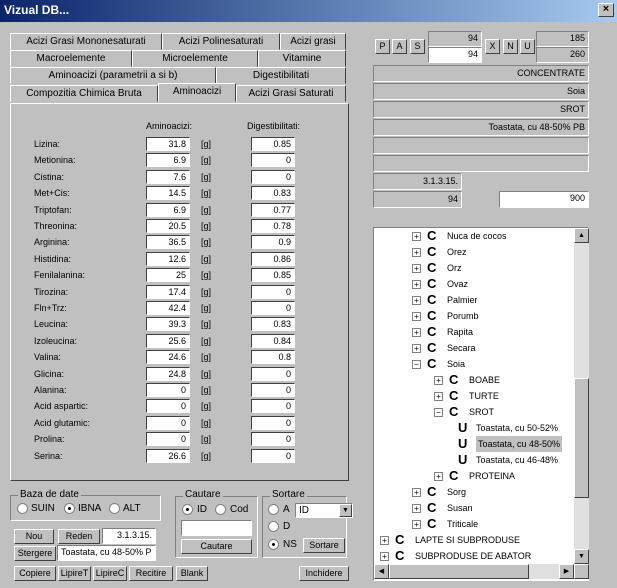 This screenshot has height=588, width=617. I want to click on digest-value: 0.9, so click(273, 242).